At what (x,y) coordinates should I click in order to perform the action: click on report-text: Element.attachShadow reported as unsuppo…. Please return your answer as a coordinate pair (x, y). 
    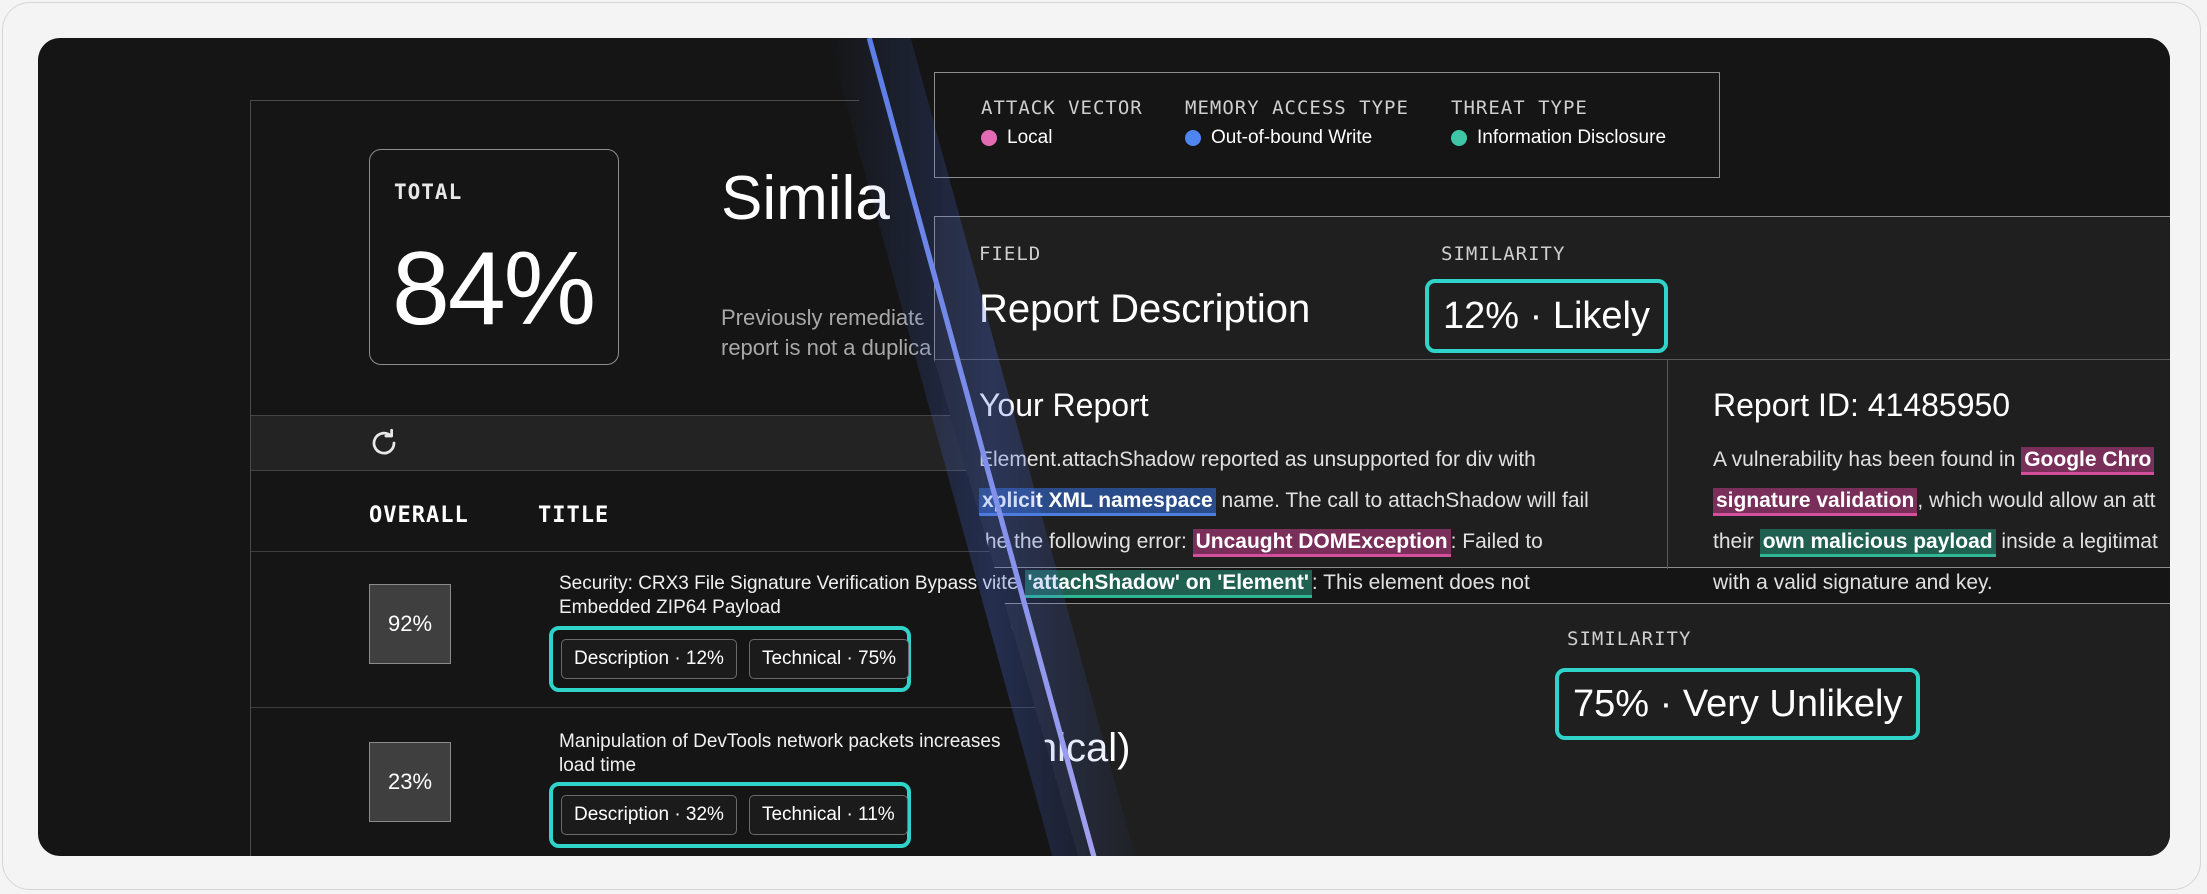
    Looking at the image, I should click on (1257, 459).